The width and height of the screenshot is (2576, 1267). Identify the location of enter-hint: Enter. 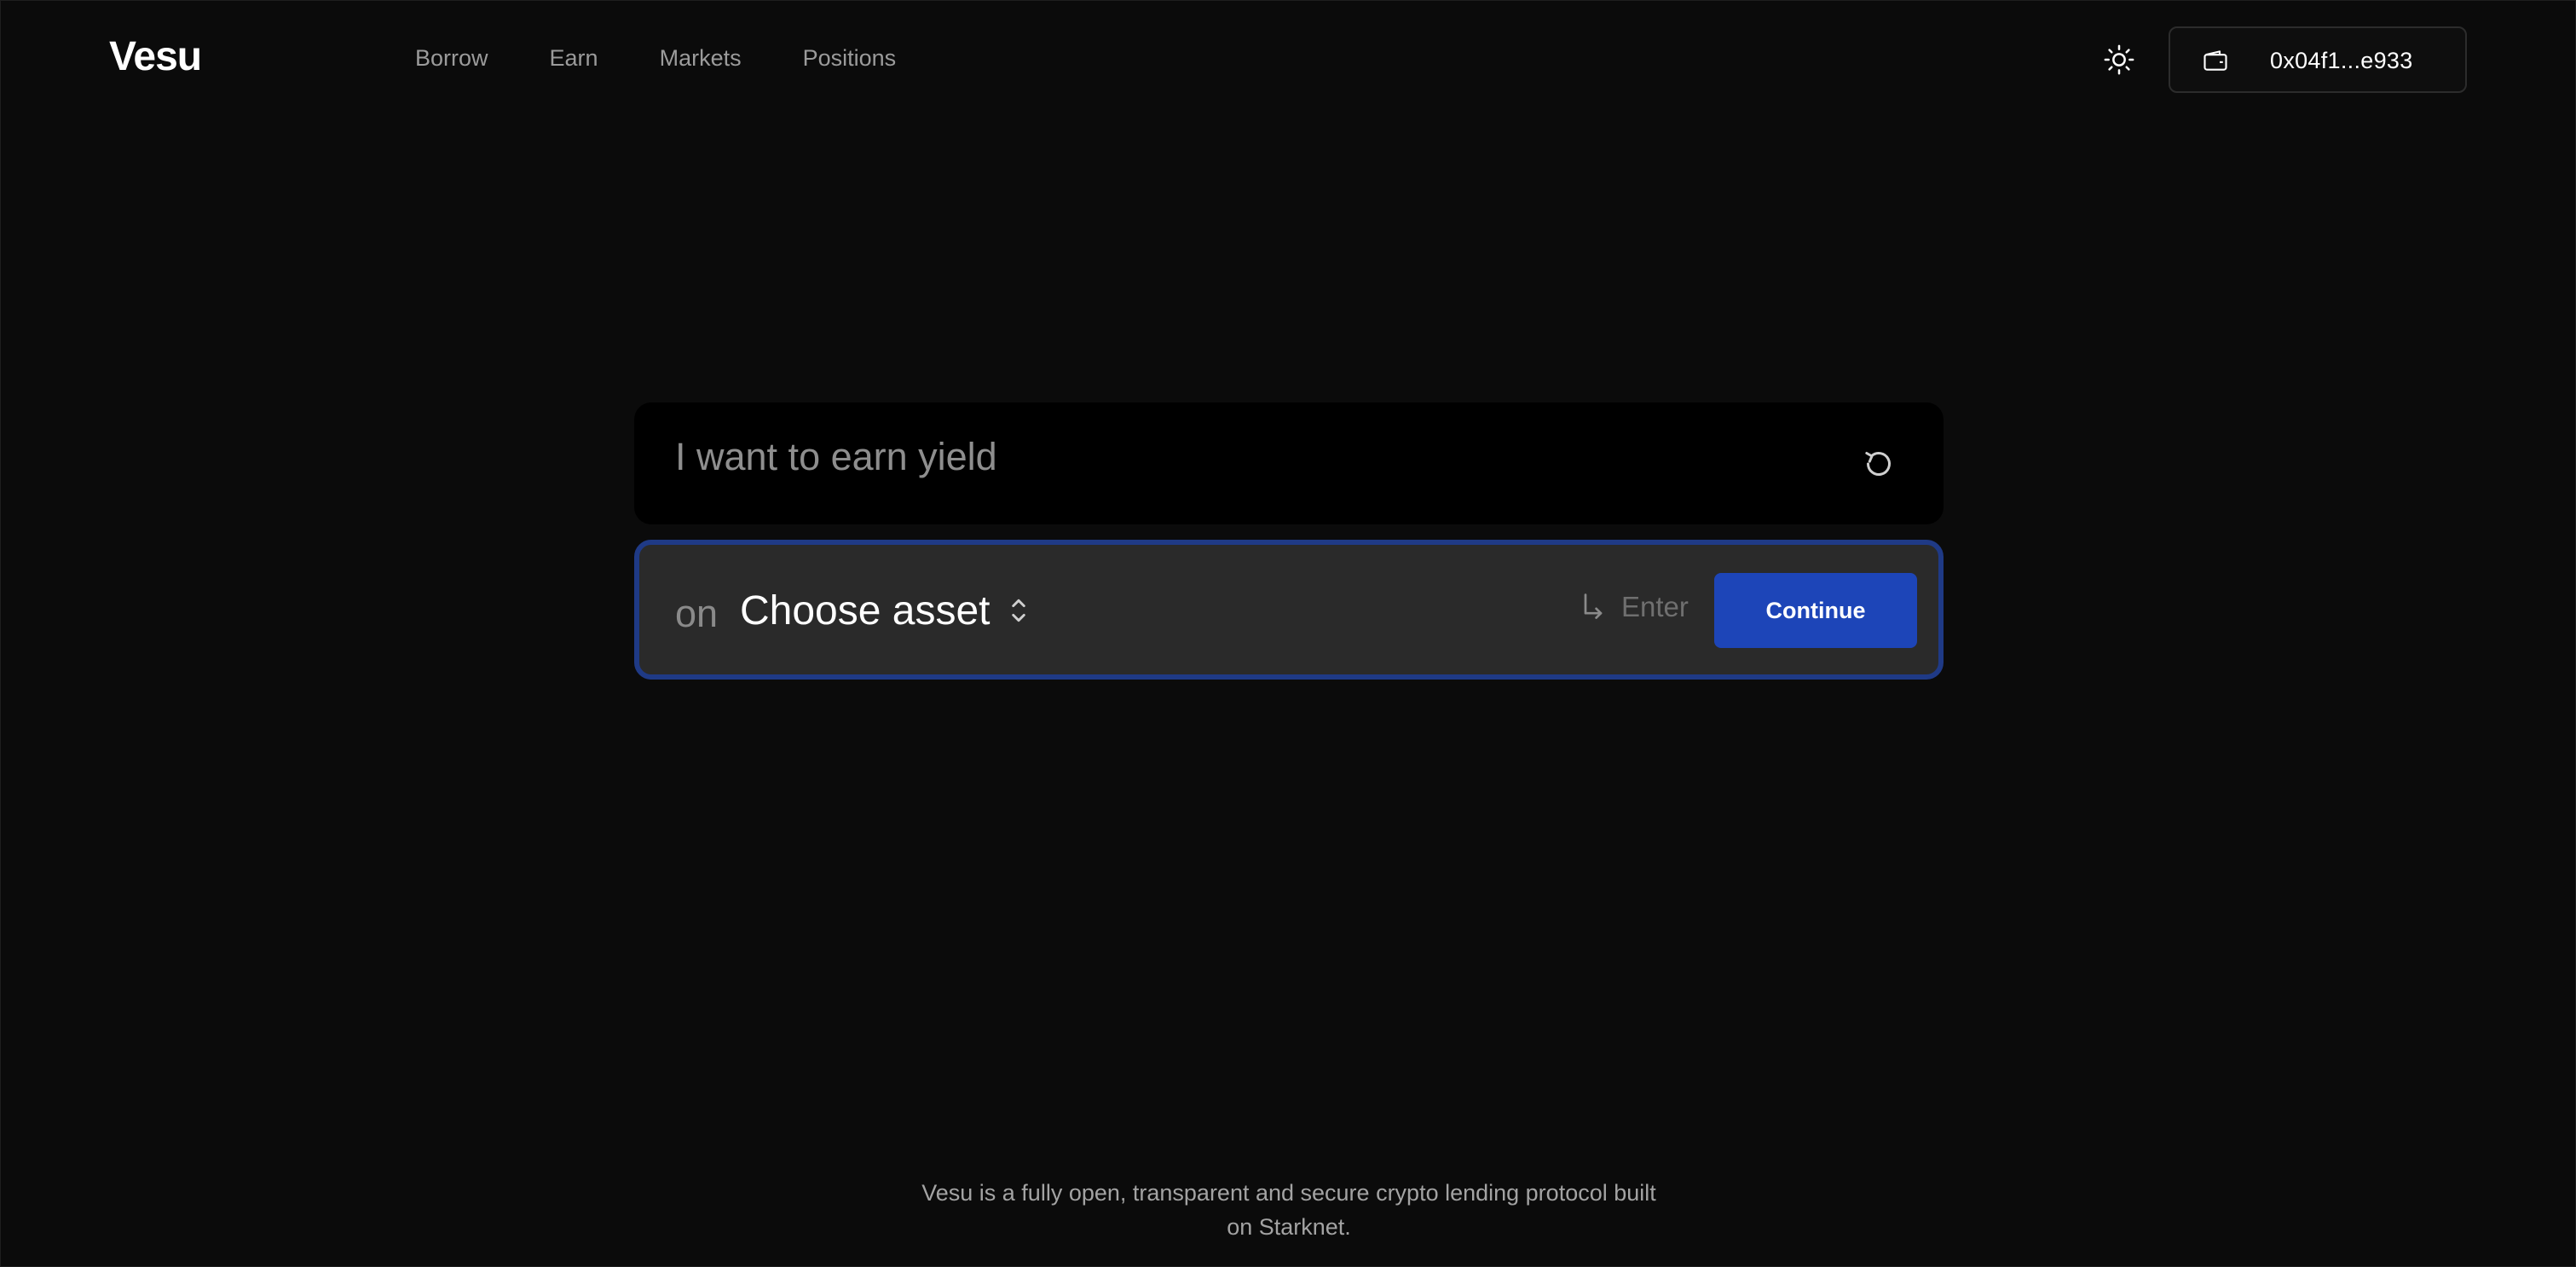
(1634, 607).